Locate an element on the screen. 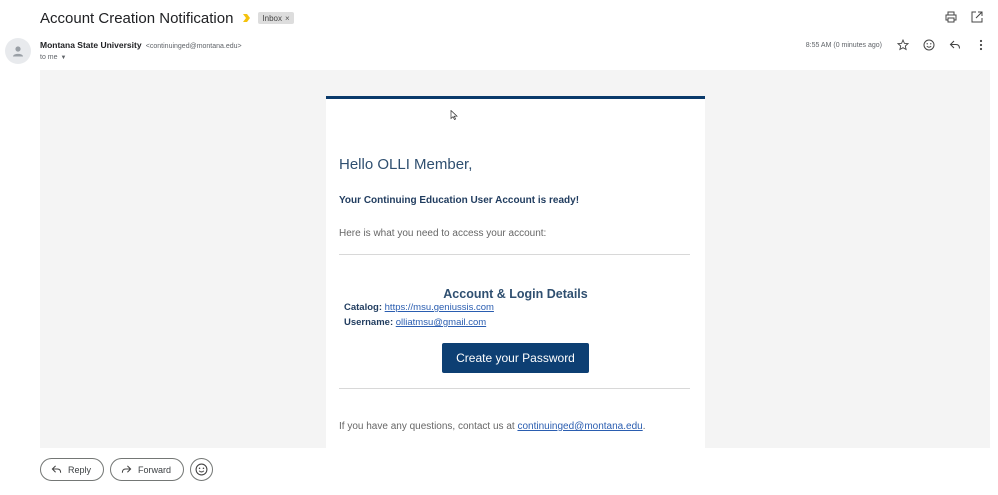  avatar-person-icon is located at coordinates (18, 51).